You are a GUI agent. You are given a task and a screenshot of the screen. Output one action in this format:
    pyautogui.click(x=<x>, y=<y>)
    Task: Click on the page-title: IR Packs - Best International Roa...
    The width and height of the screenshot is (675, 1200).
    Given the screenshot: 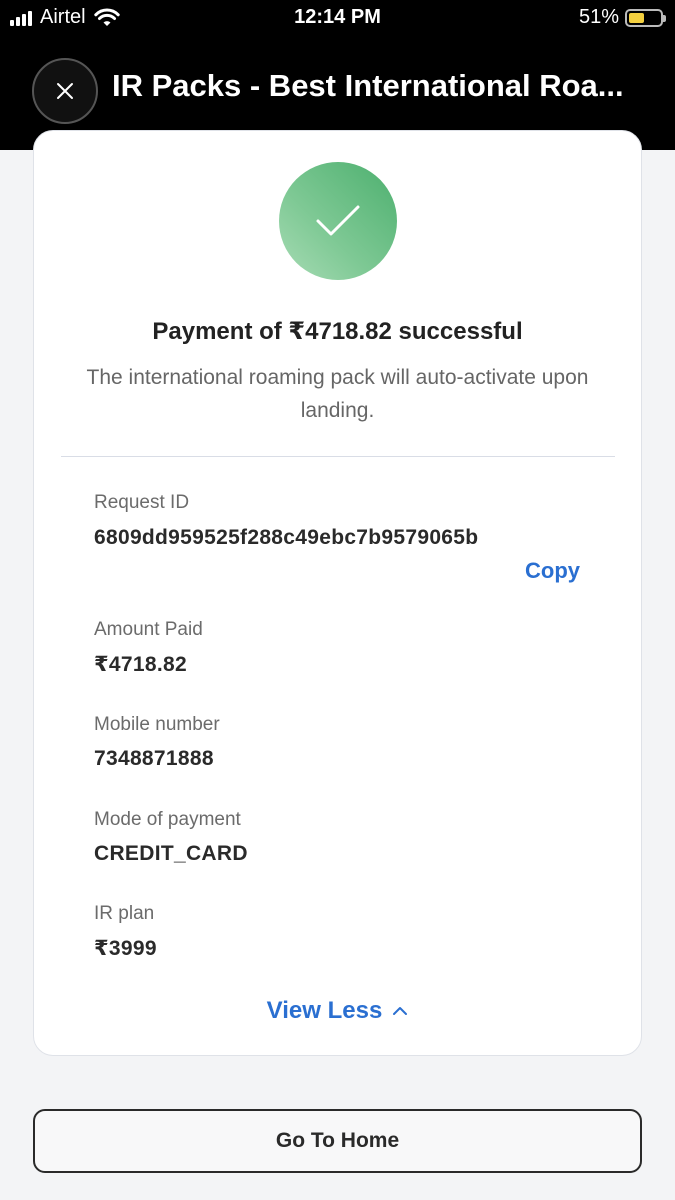 What is the action you would take?
    pyautogui.click(x=368, y=85)
    